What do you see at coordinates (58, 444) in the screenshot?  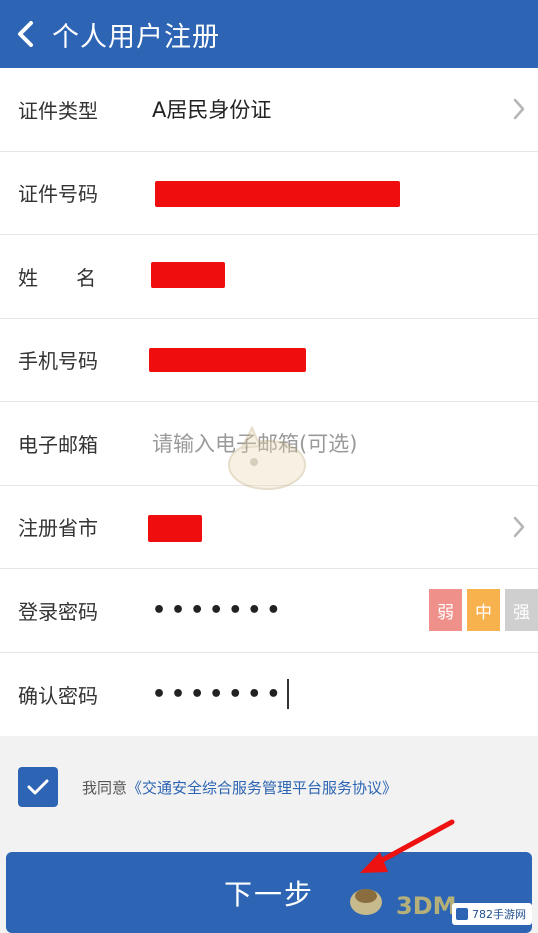 I see `email-label: 电子邮箱` at bounding box center [58, 444].